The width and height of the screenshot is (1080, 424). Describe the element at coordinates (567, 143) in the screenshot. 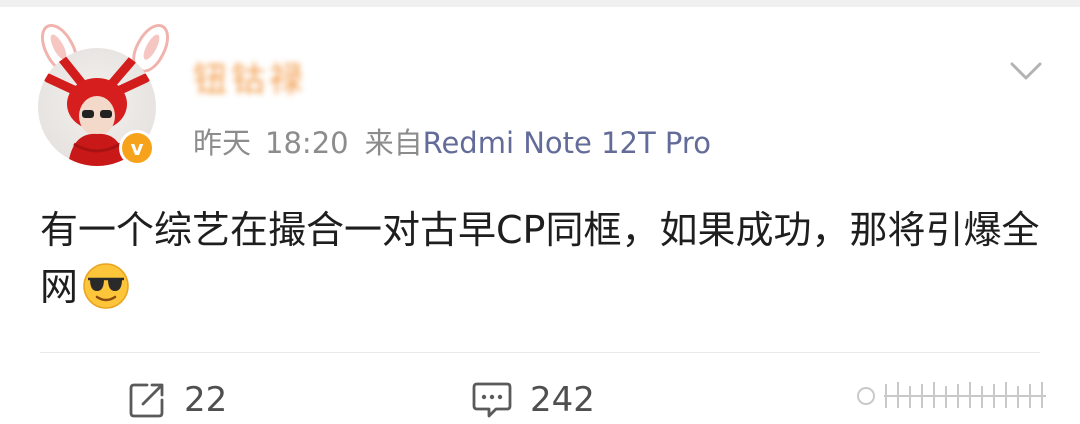

I see `post-source-device: Redmi Note 12T Pro` at that location.